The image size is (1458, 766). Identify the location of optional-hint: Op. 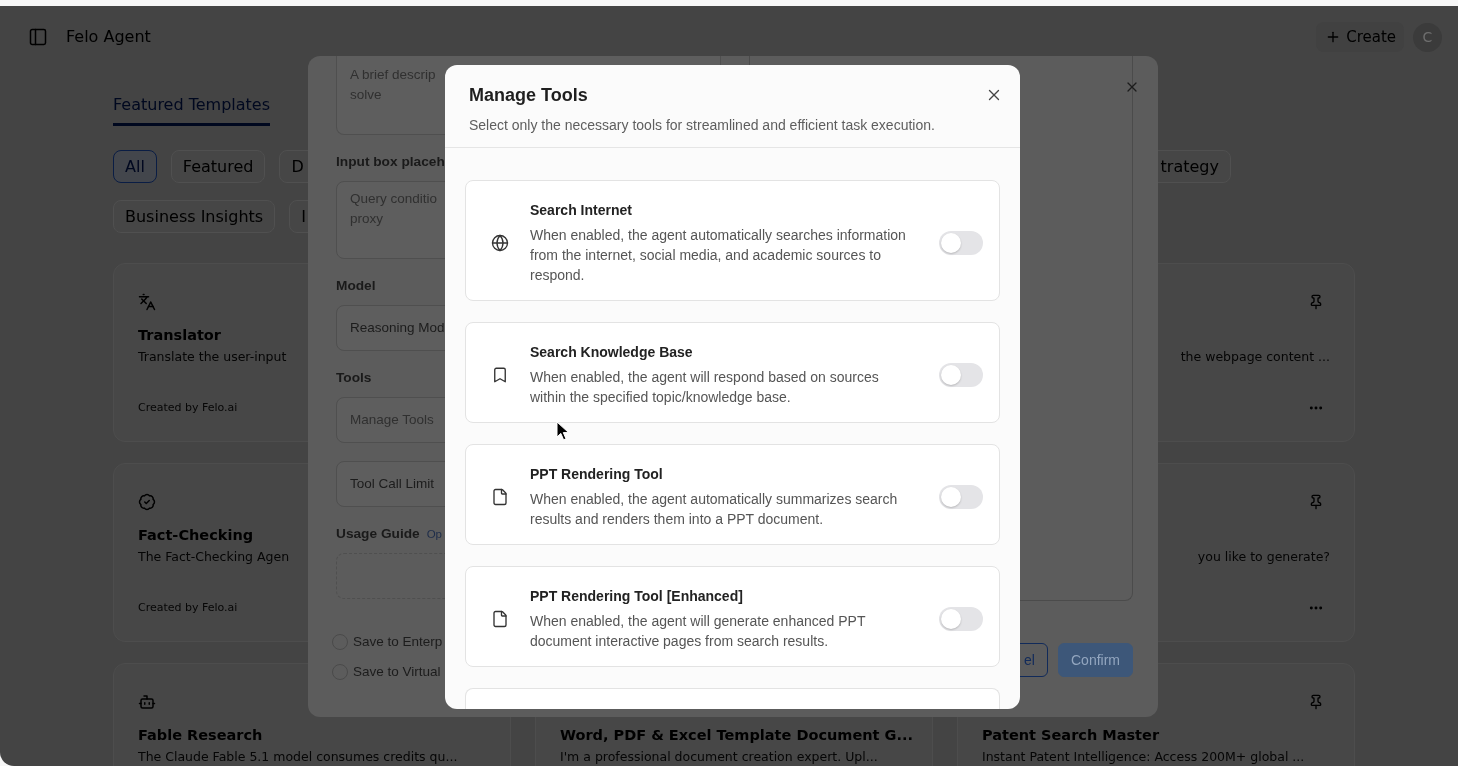
(434, 534).